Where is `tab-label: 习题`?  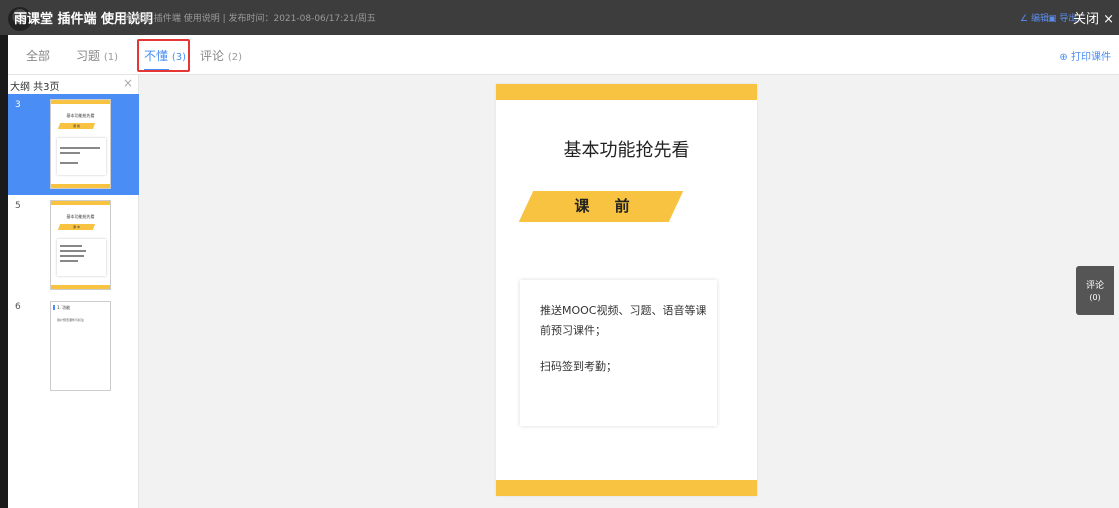
tab-label: 习题 is located at coordinates (88, 56).